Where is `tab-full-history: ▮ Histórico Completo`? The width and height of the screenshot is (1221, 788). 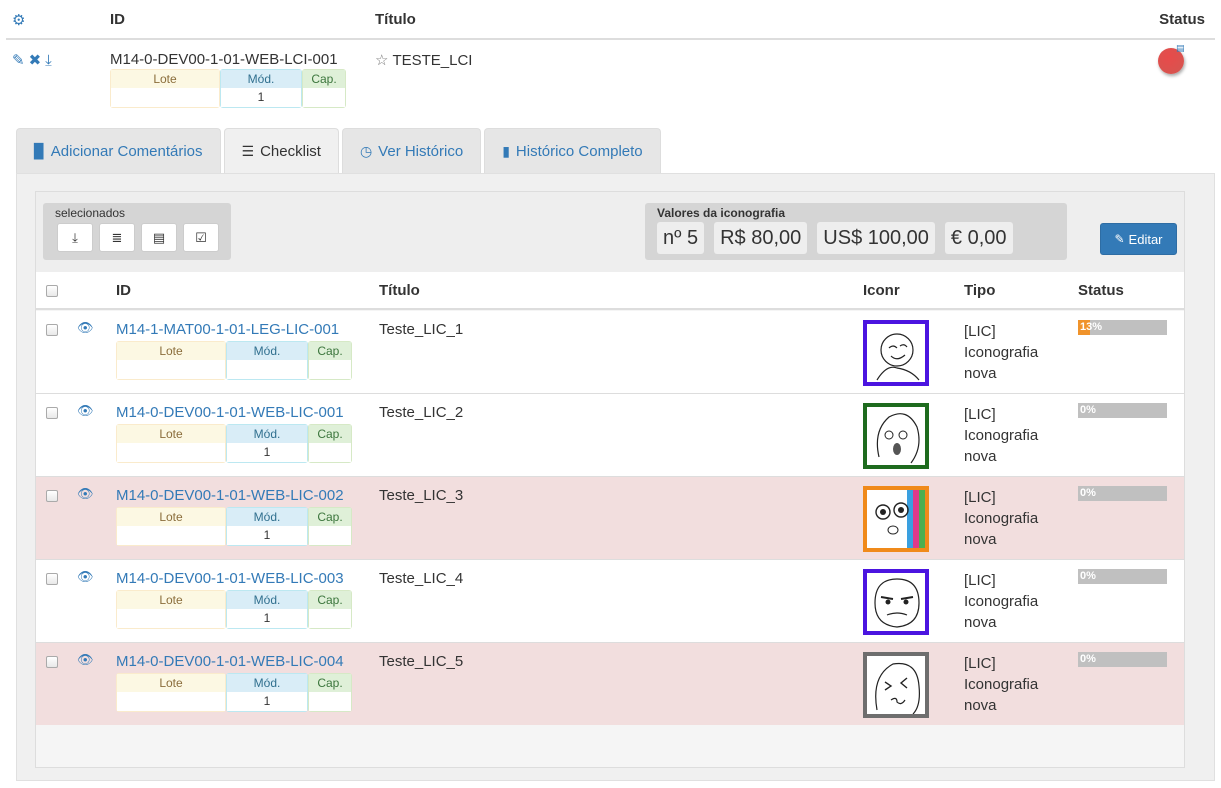
tab-full-history: ▮ Histórico Completo is located at coordinates (572, 150).